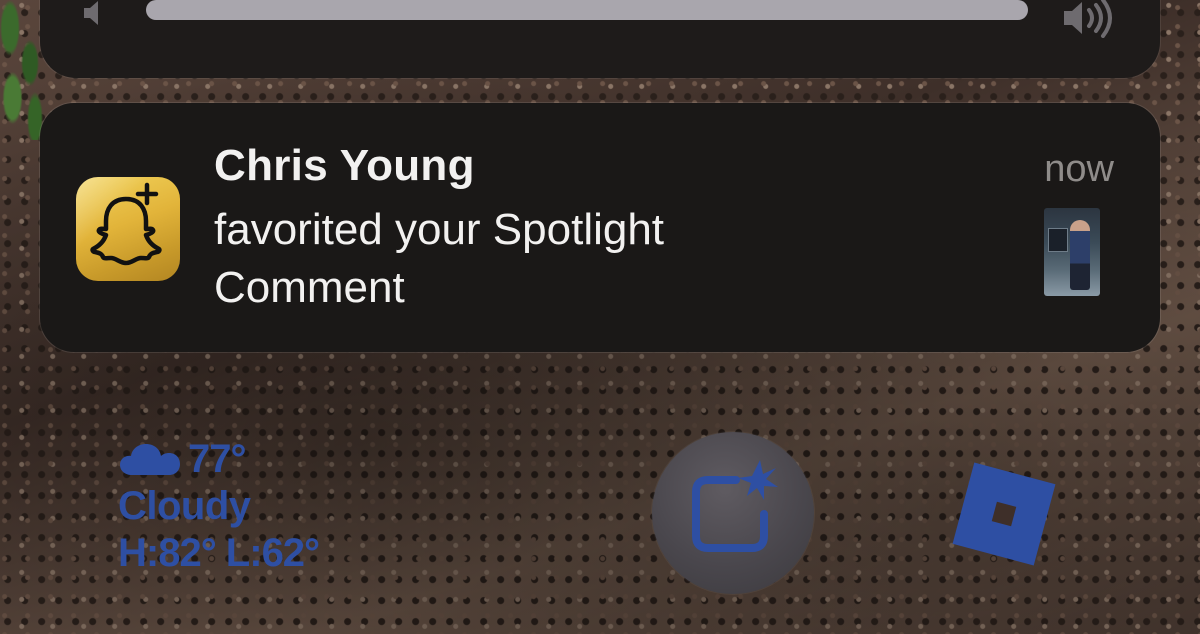 This screenshot has height=634, width=1200. I want to click on weather-high-low: H:82° L:62°, so click(219, 553).